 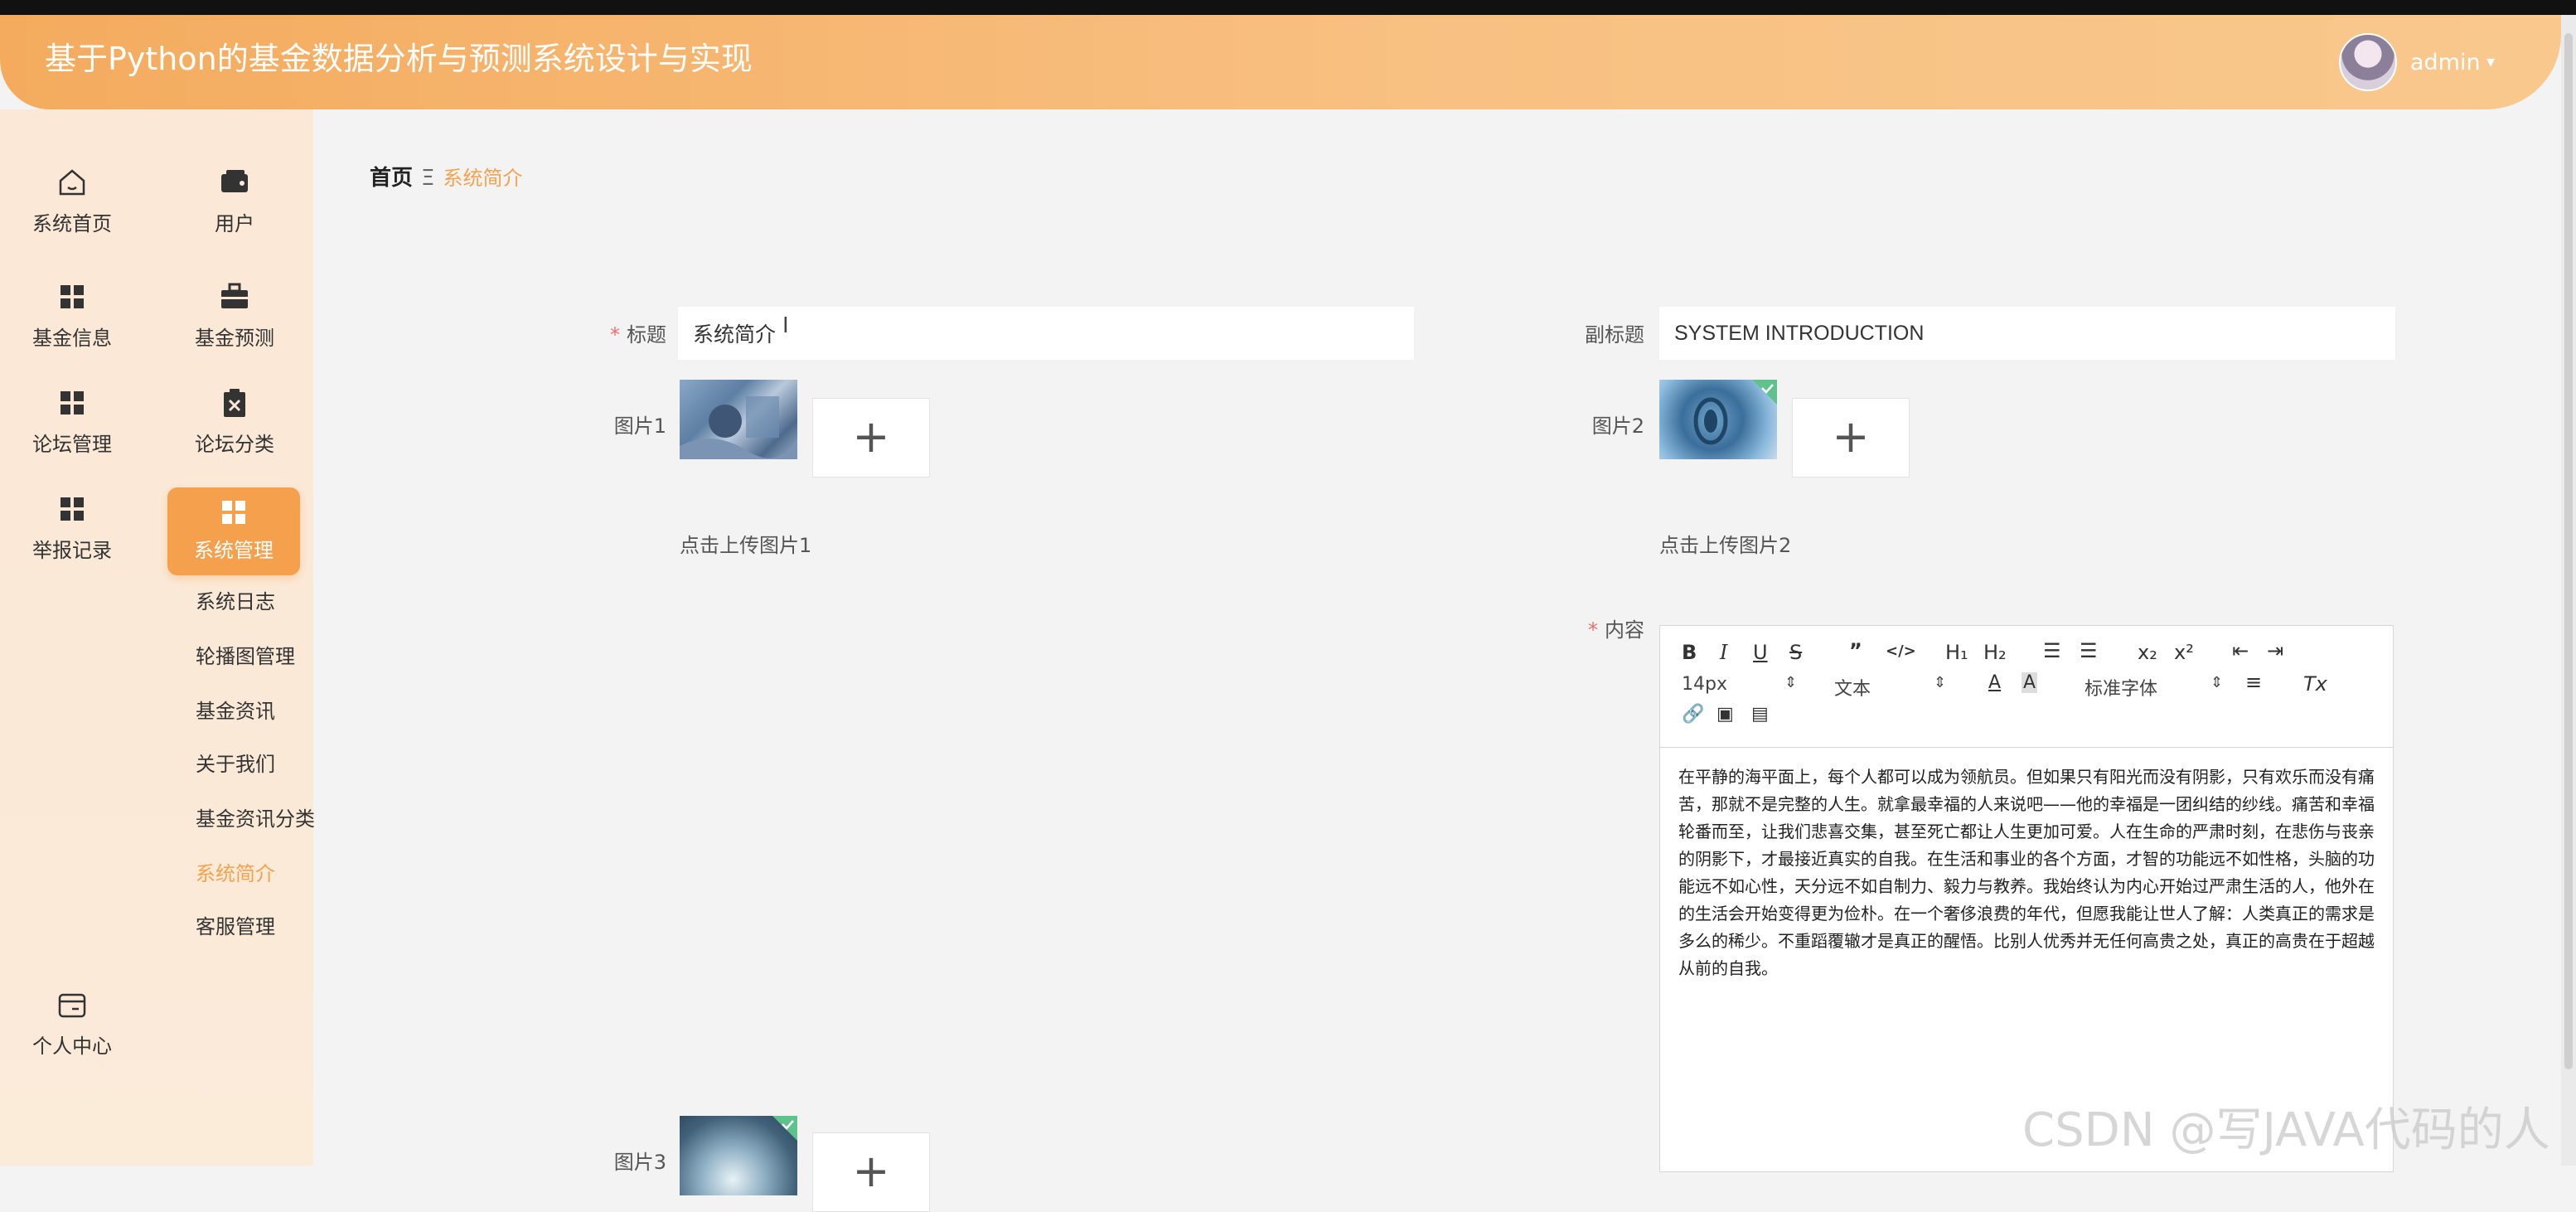 I want to click on content-label-text: 内容, so click(x=1624, y=630).